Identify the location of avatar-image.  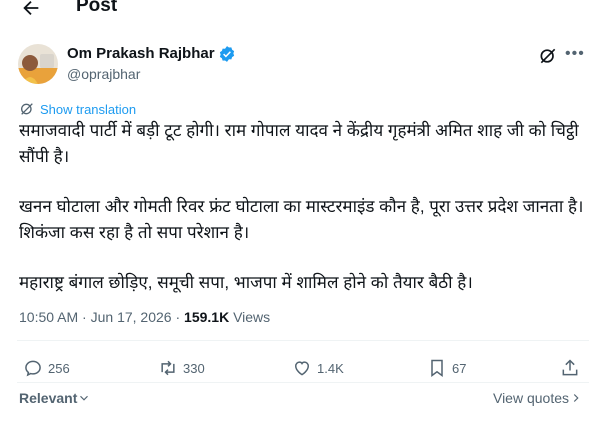
(38, 64).